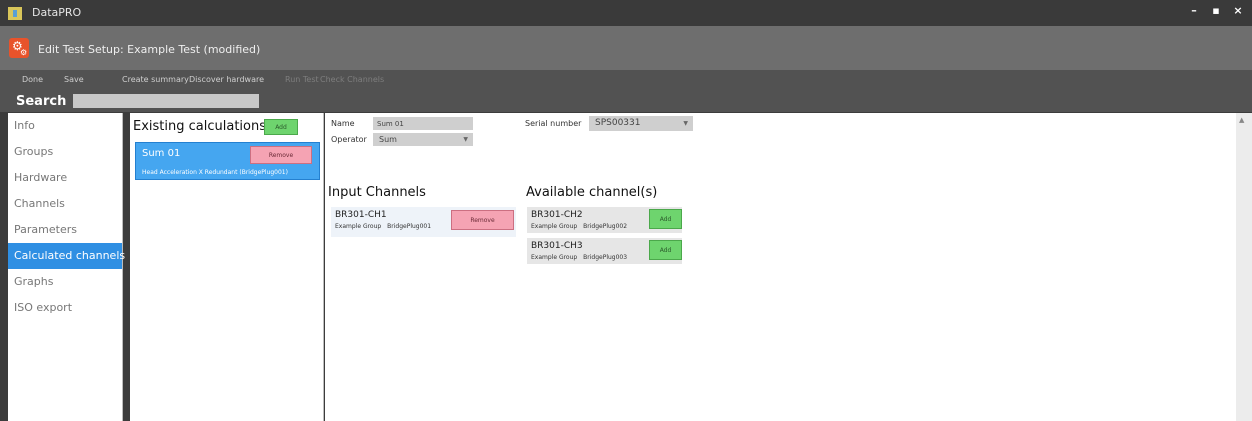 This screenshot has height=421, width=1252. I want to click on maximize-icon: ▪, so click(1216, 10).